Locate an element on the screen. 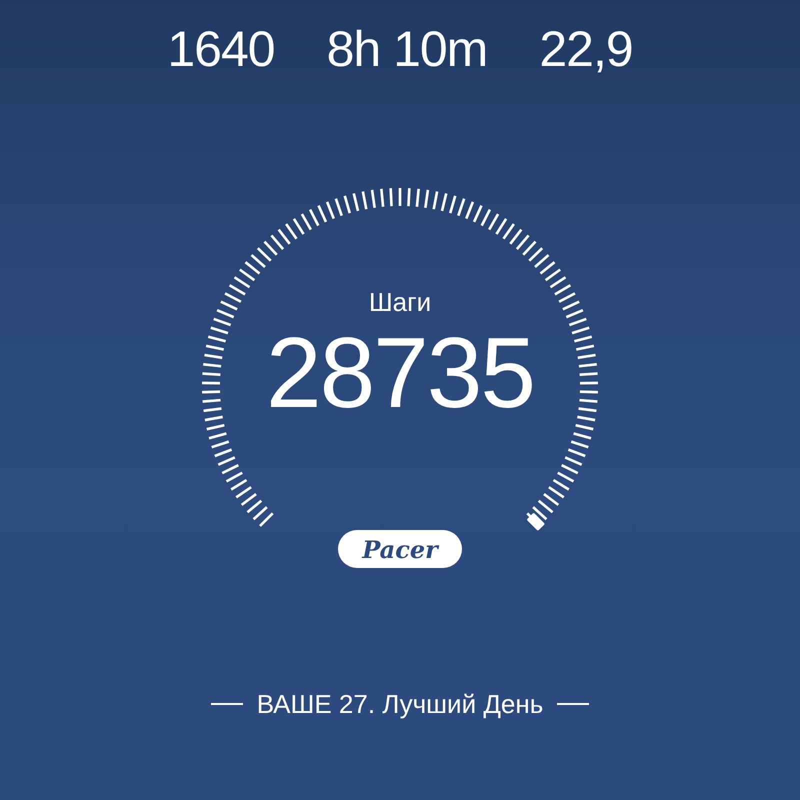 This screenshot has height=800, width=800. steps-count: 28735 is located at coordinates (400, 373).